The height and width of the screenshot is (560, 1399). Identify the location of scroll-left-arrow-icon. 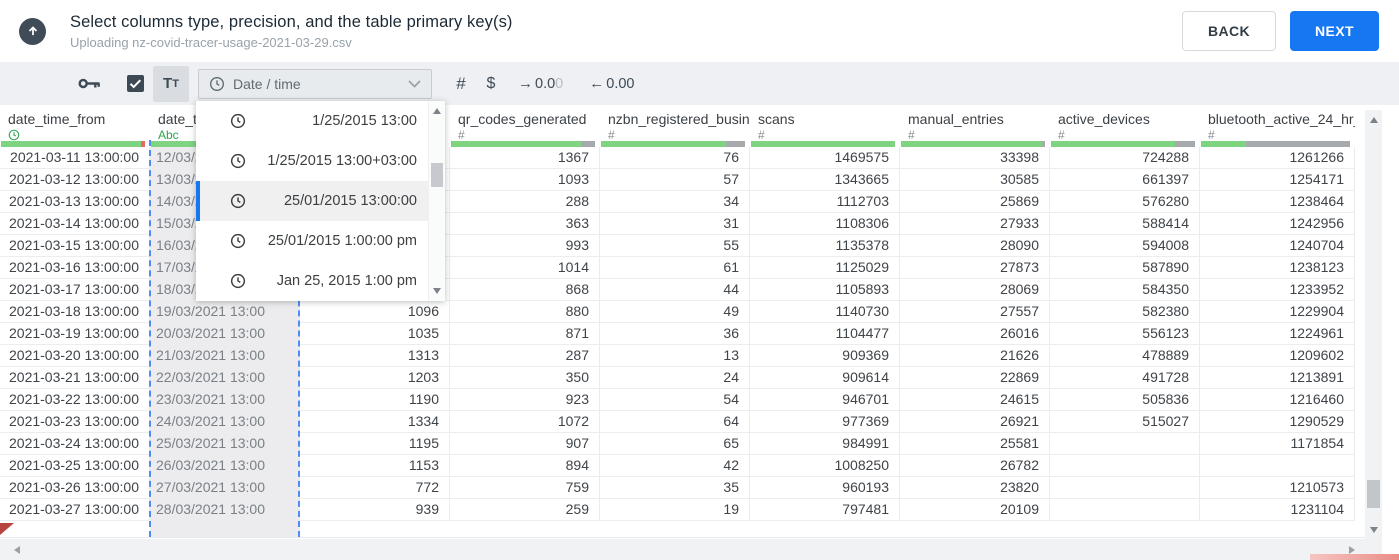
(17, 549).